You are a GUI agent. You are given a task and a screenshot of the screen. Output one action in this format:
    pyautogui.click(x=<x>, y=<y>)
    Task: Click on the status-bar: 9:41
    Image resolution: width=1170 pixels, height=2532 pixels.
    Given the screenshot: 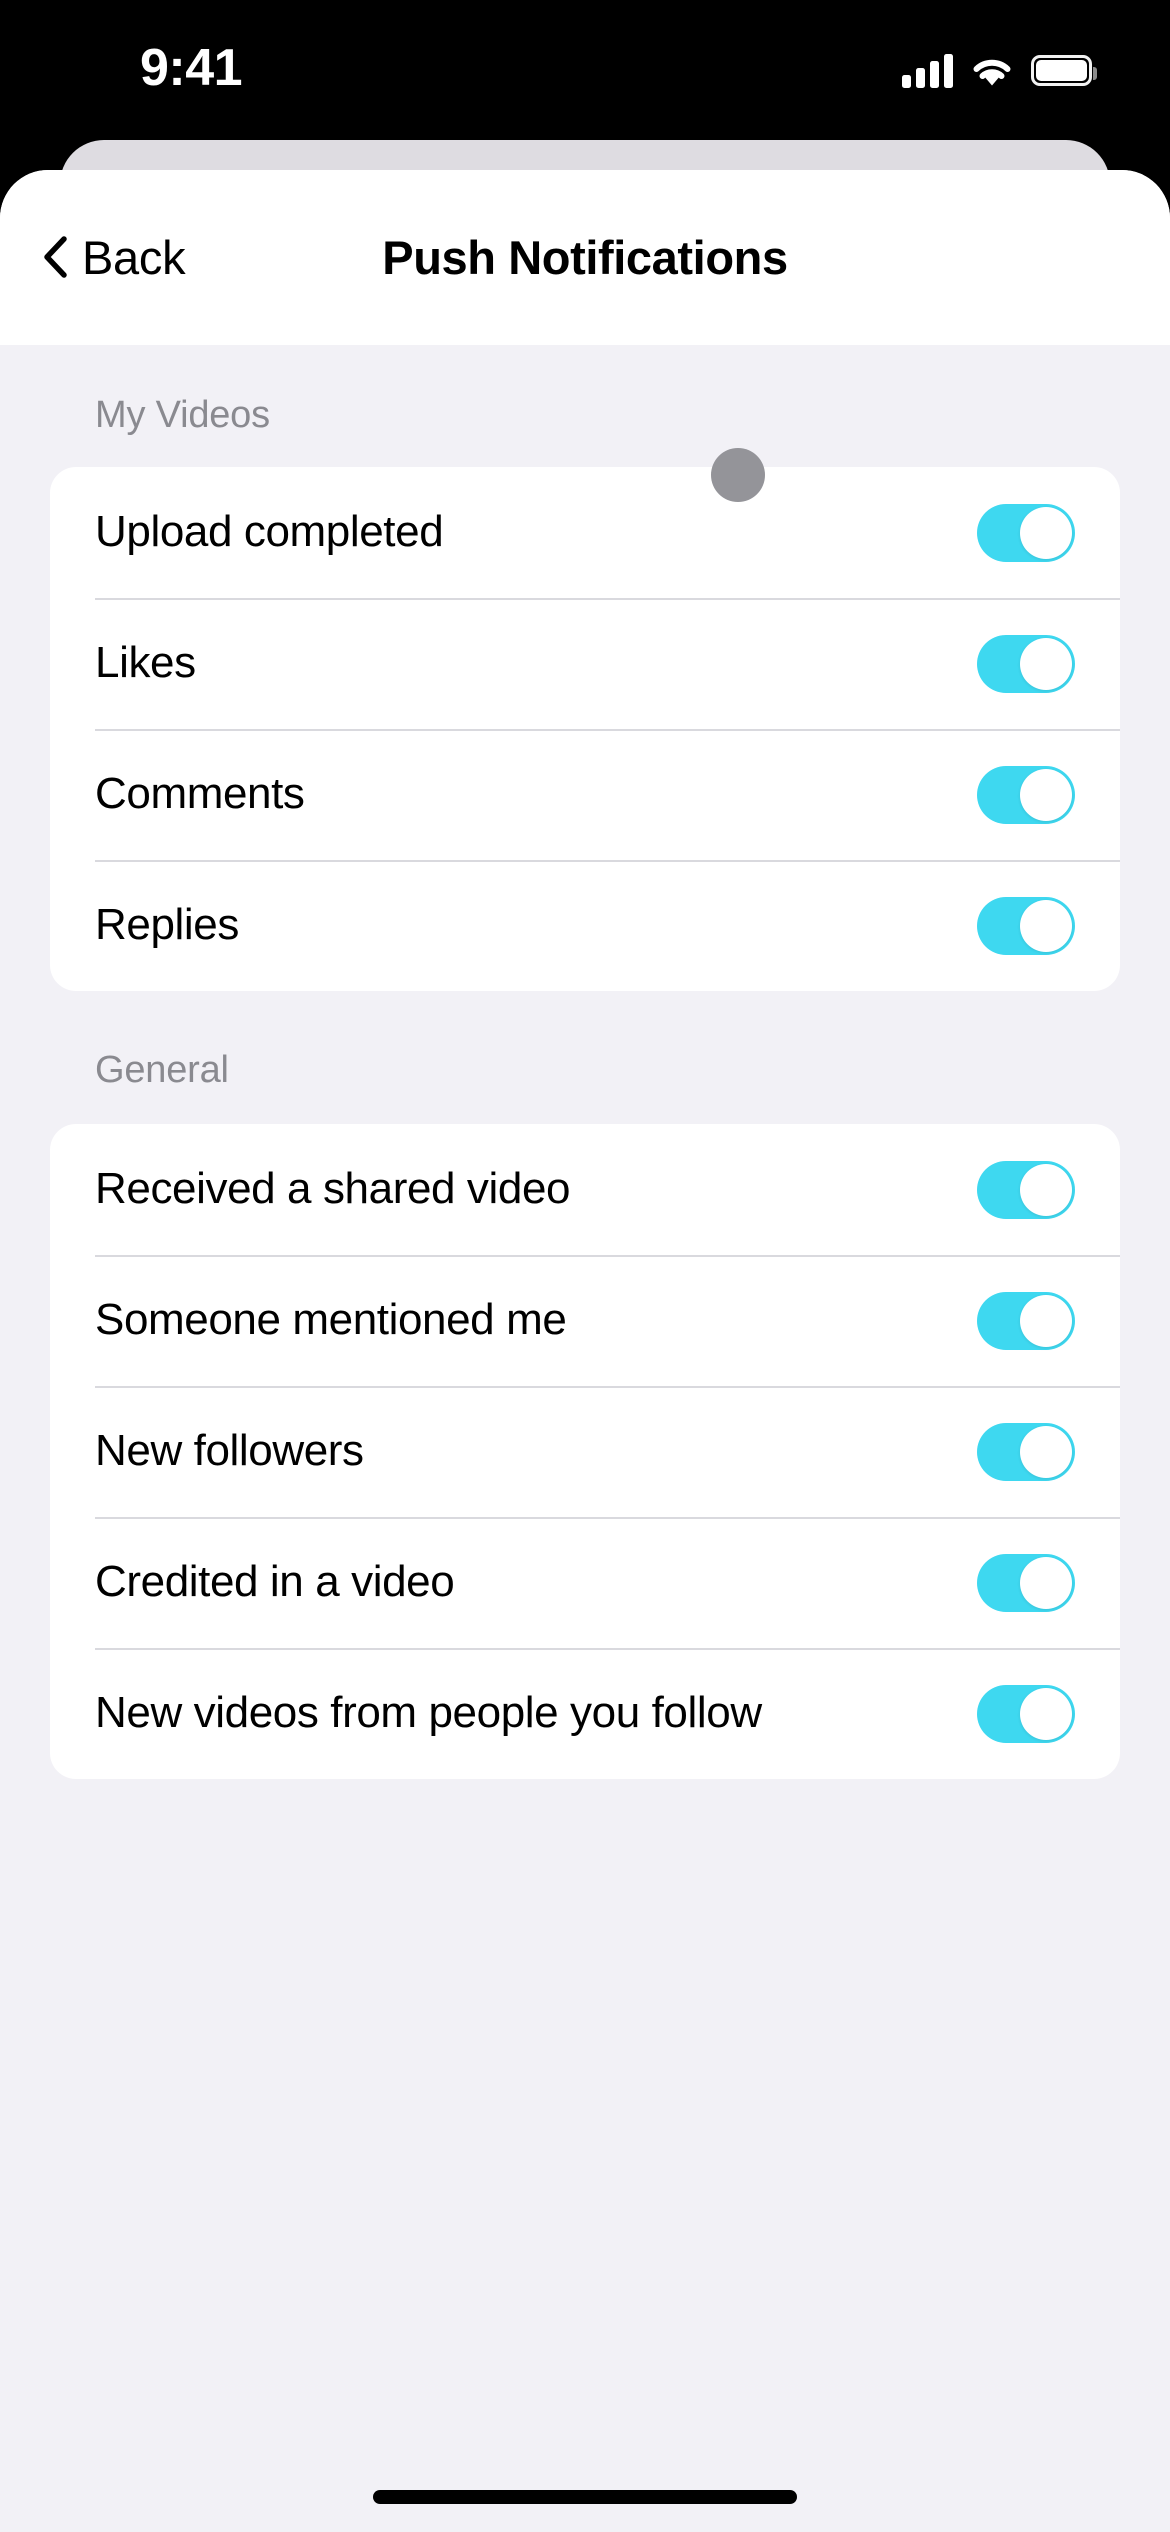 What is the action you would take?
    pyautogui.click(x=585, y=70)
    